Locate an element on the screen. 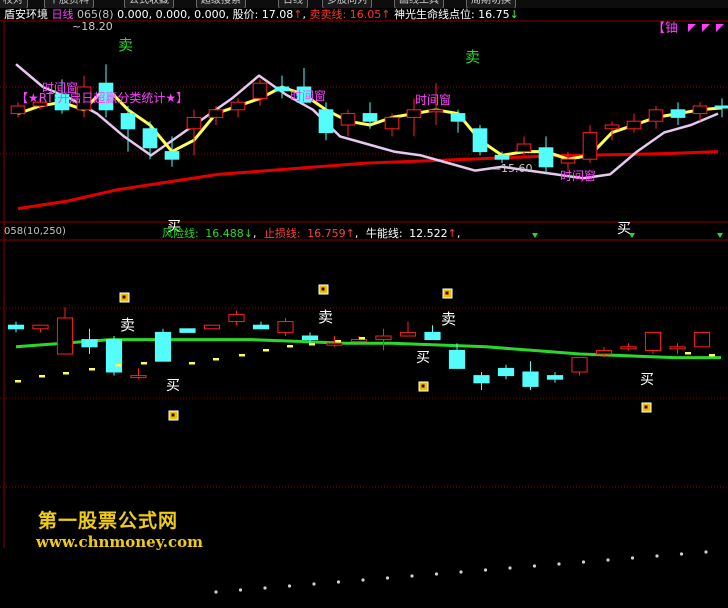 This screenshot has width=728, height=608. risk-down-arrow: ↓ is located at coordinates (248, 233).